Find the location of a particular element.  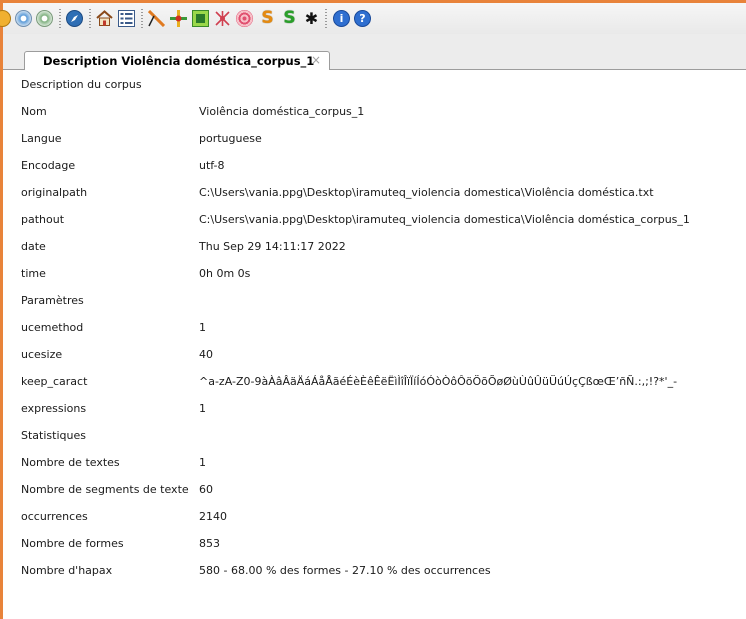

row-value: 2140 is located at coordinates (213, 516).